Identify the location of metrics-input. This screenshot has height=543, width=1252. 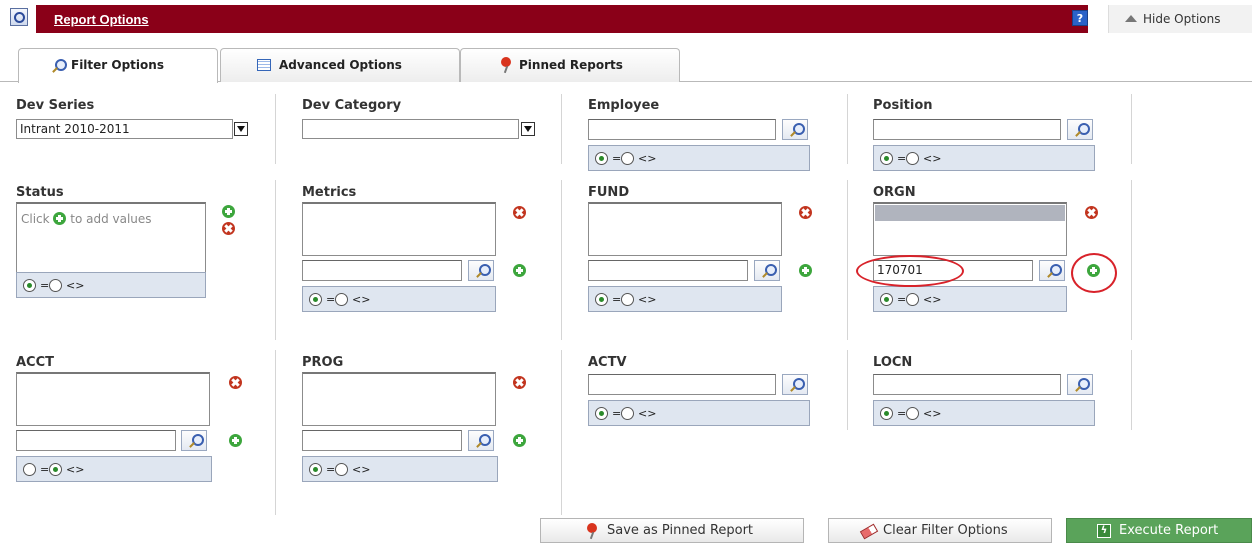
(382, 270).